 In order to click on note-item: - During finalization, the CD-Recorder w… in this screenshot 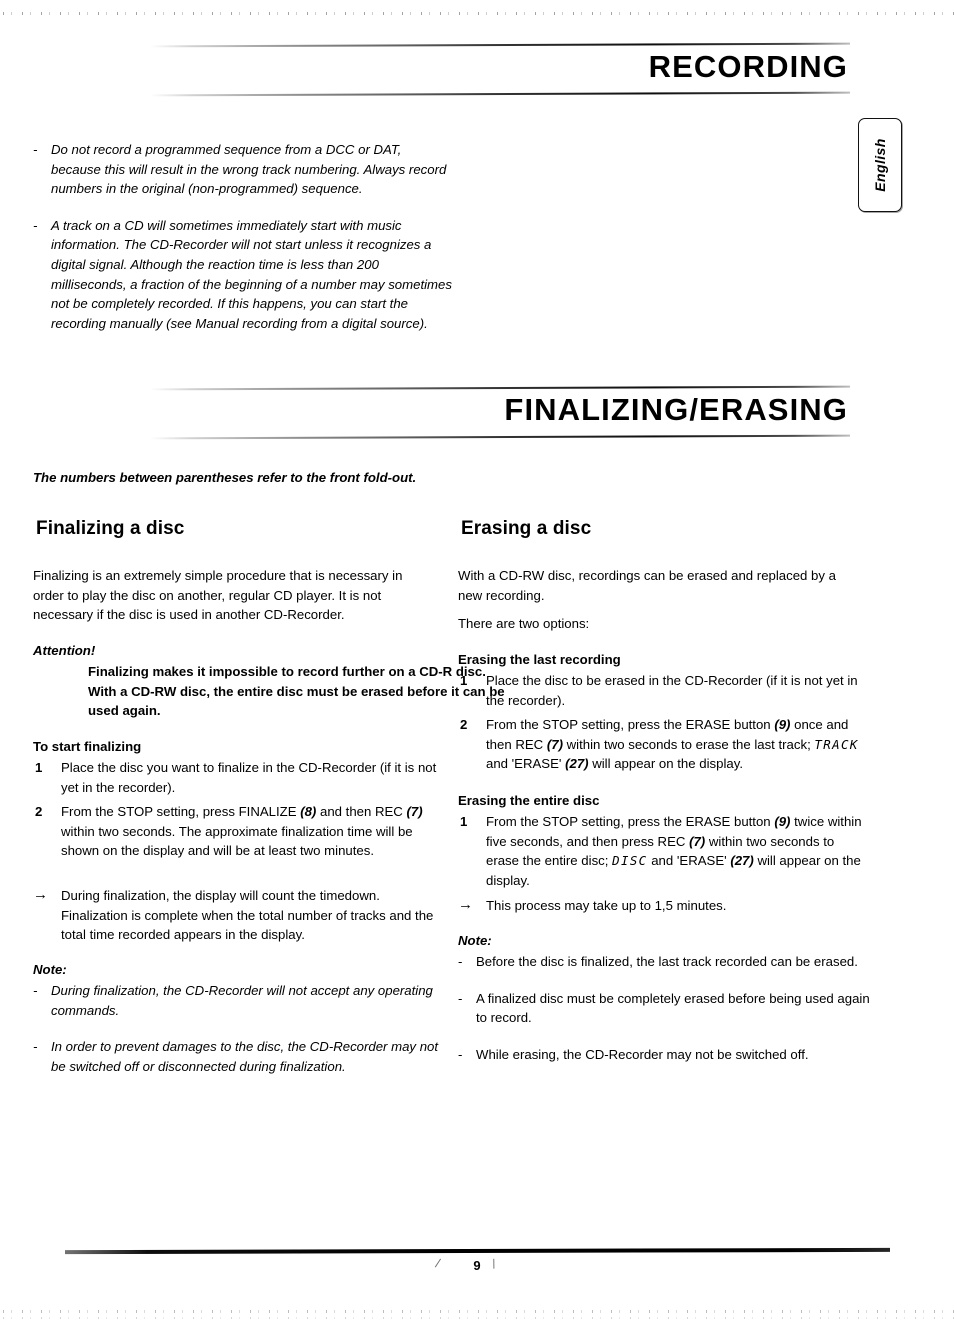, I will do `click(239, 1000)`.